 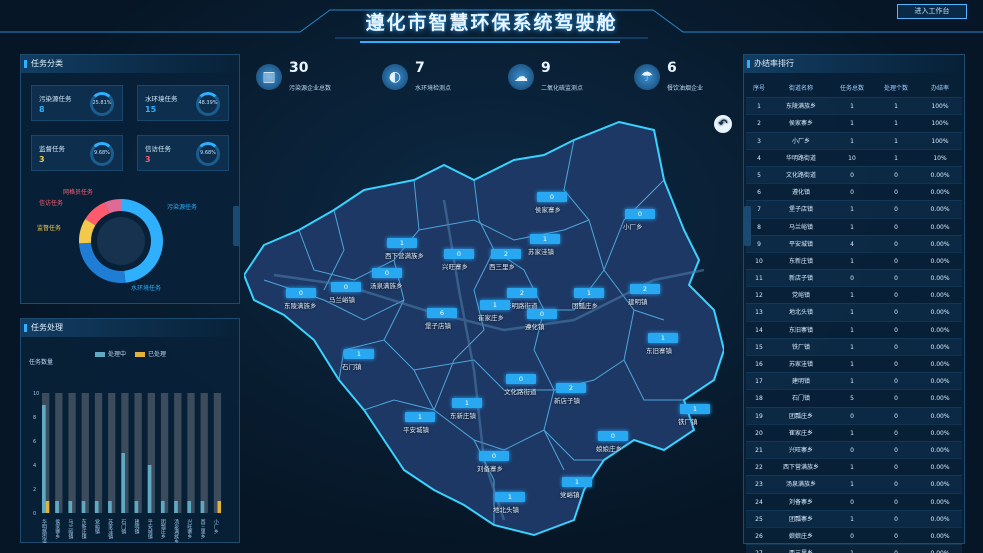 What do you see at coordinates (854, 329) in the screenshot?
I see `ranking-row: 14 东旧寨镇 1 0 0.00%` at bounding box center [854, 329].